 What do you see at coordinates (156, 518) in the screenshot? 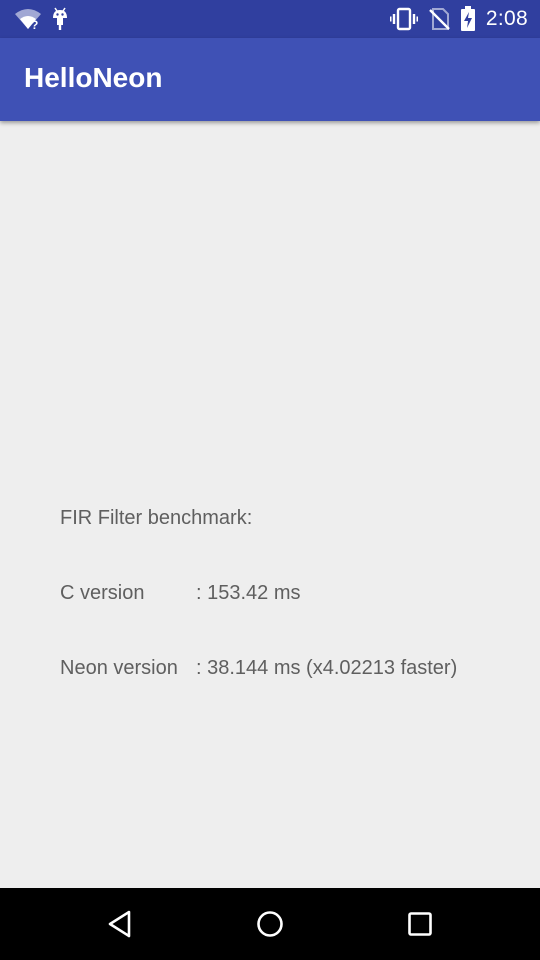
I see `benchmark-heading: FIR Filter benchmark:` at bounding box center [156, 518].